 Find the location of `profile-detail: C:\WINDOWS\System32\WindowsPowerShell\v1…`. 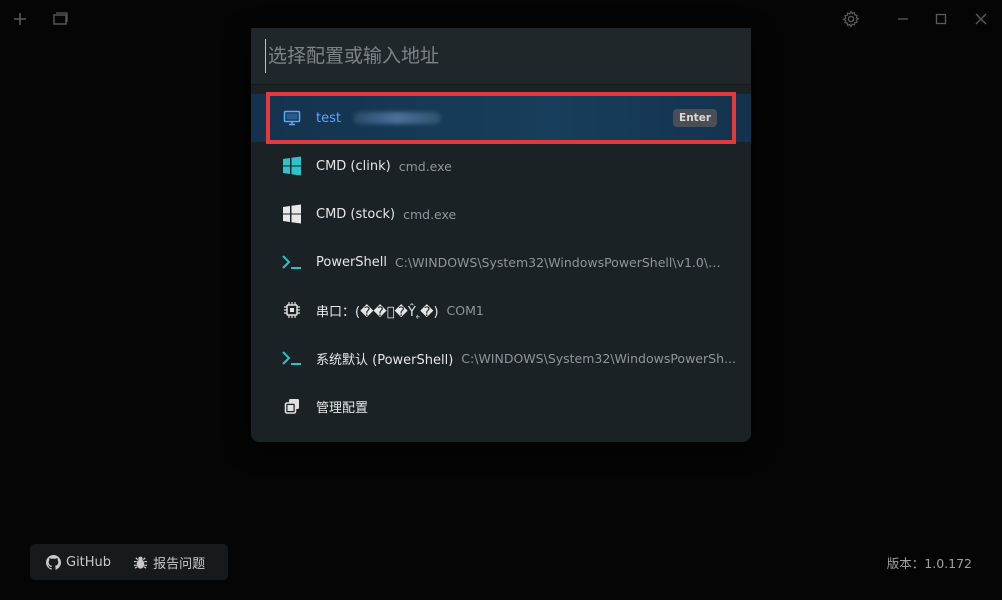

profile-detail: C:\WINDOWS\System32\WindowsPowerShell\v1… is located at coordinates (560, 262).